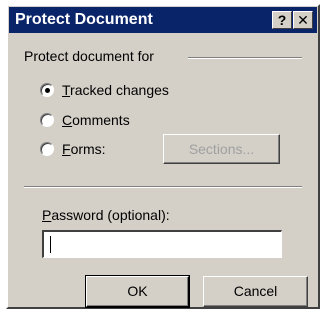 This screenshot has width=327, height=315. I want to click on password-input, so click(162, 244).